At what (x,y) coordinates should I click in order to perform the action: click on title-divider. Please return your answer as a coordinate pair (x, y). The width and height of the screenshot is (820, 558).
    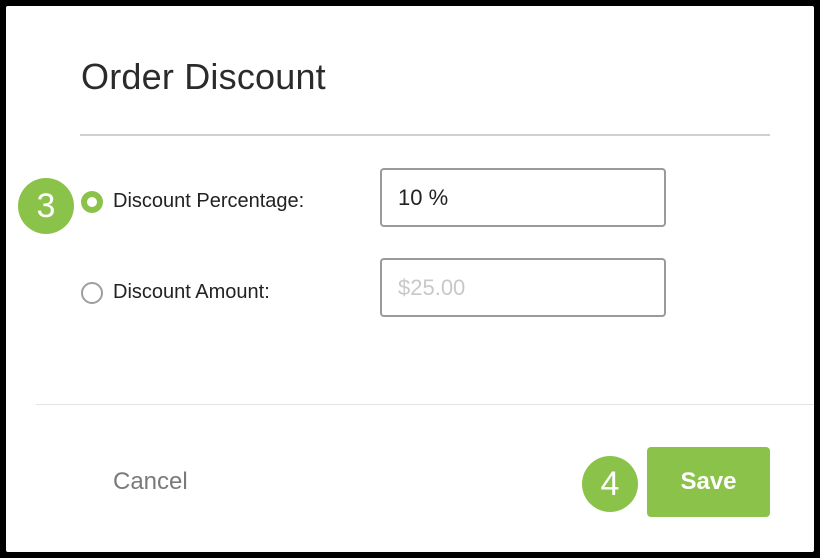
    Looking at the image, I should click on (425, 135).